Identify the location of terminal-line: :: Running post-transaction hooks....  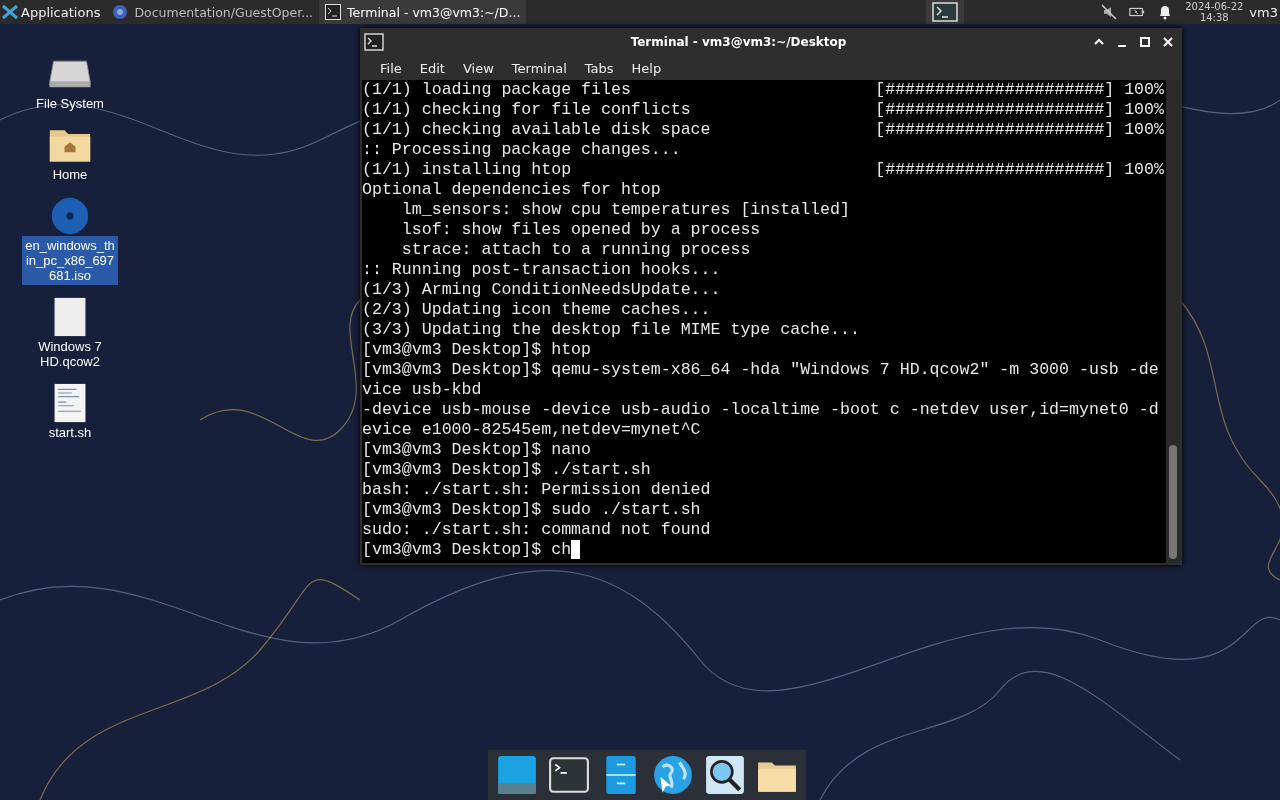
(541, 270).